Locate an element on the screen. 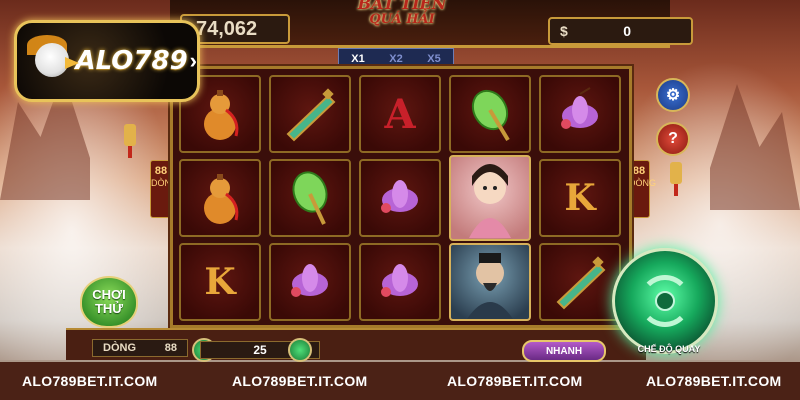 This screenshot has width=800, height=400. brand-logo: ALO789 › is located at coordinates (107, 61).